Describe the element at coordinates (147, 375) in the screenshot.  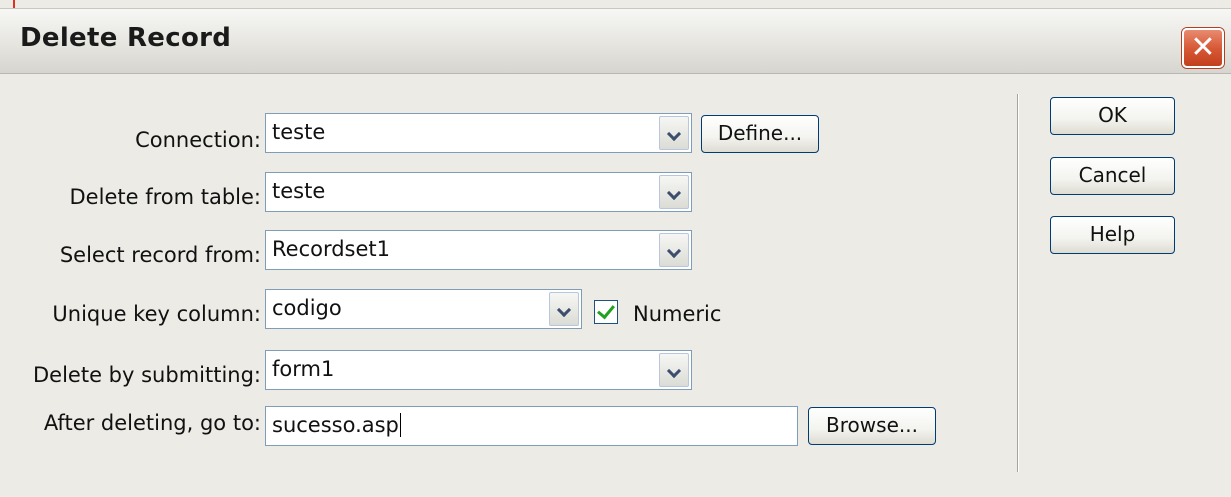
I see `delete-by-submitting-label: Delete by submitting:` at that location.